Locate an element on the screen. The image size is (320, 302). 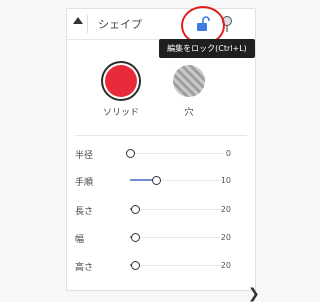
section-divider is located at coordinates (161, 135).